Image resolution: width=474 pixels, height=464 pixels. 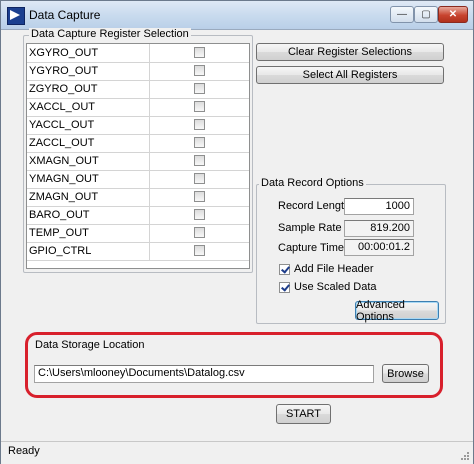 I want to click on use-scaled-data-label: Use Scaled Data, so click(x=335, y=287).